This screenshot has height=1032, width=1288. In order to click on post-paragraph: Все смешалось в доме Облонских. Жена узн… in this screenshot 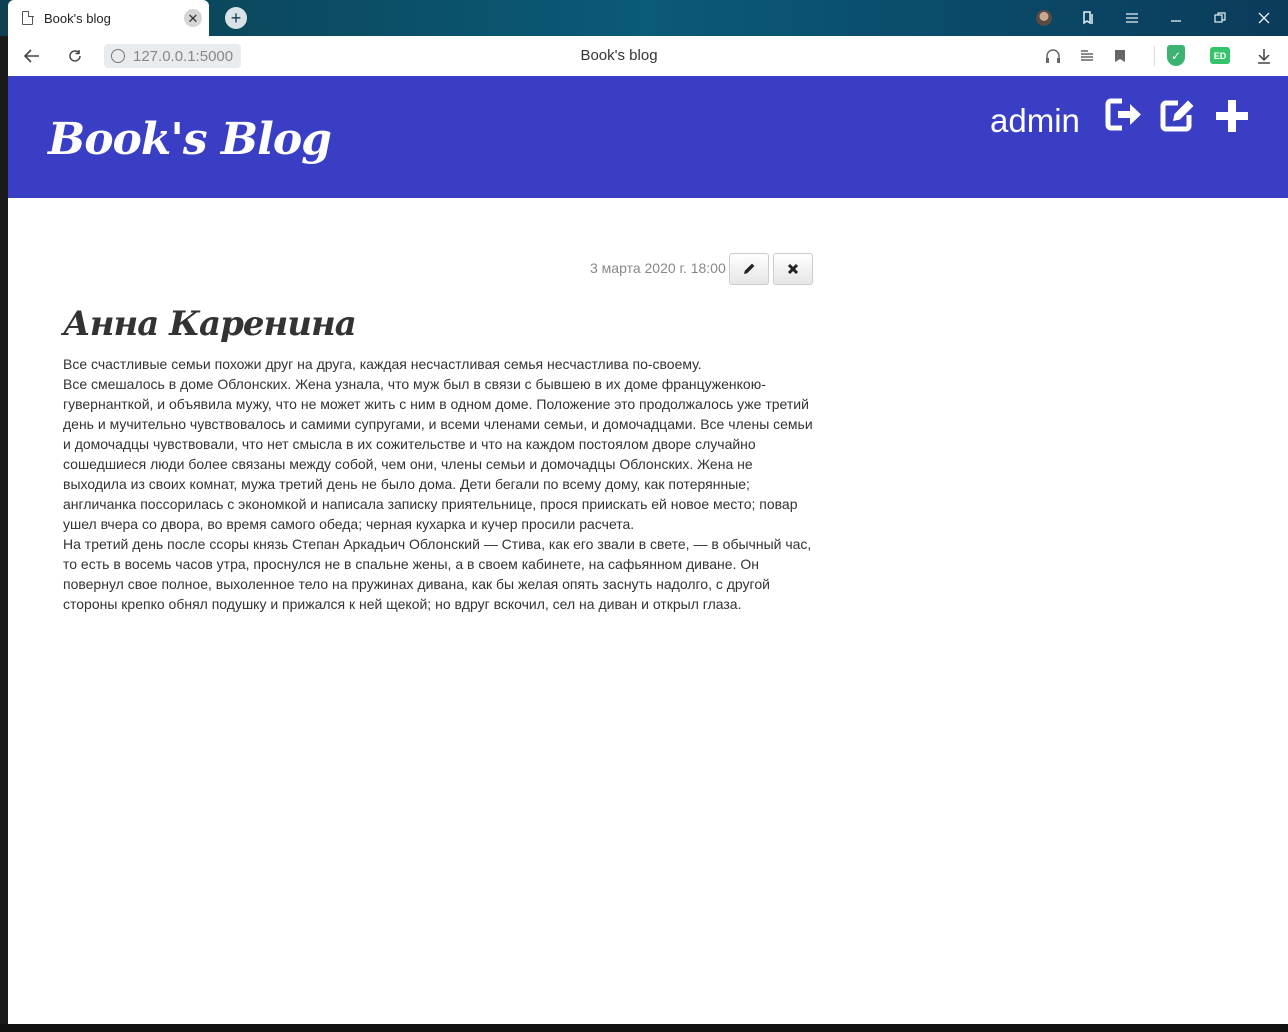, I will do `click(438, 454)`.